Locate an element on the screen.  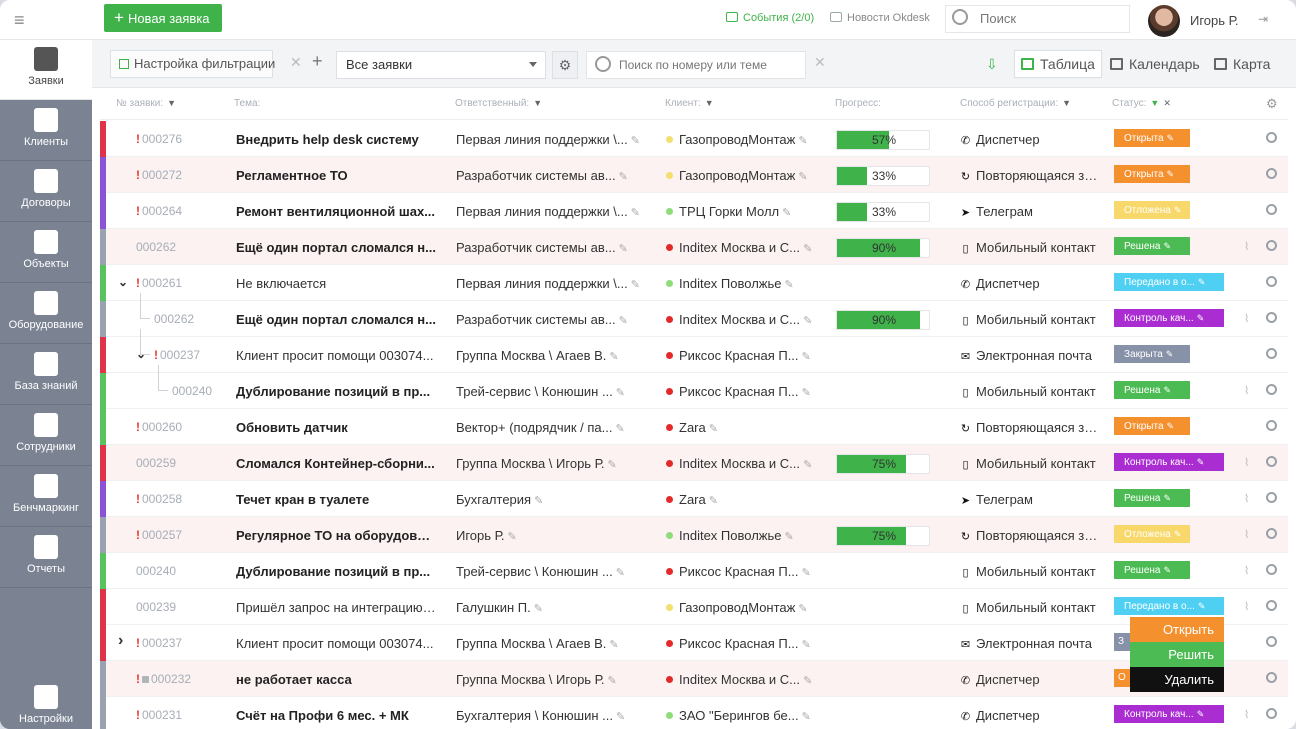
request-client: Inditex Поволжье ✎ is located at coordinates (742, 535).